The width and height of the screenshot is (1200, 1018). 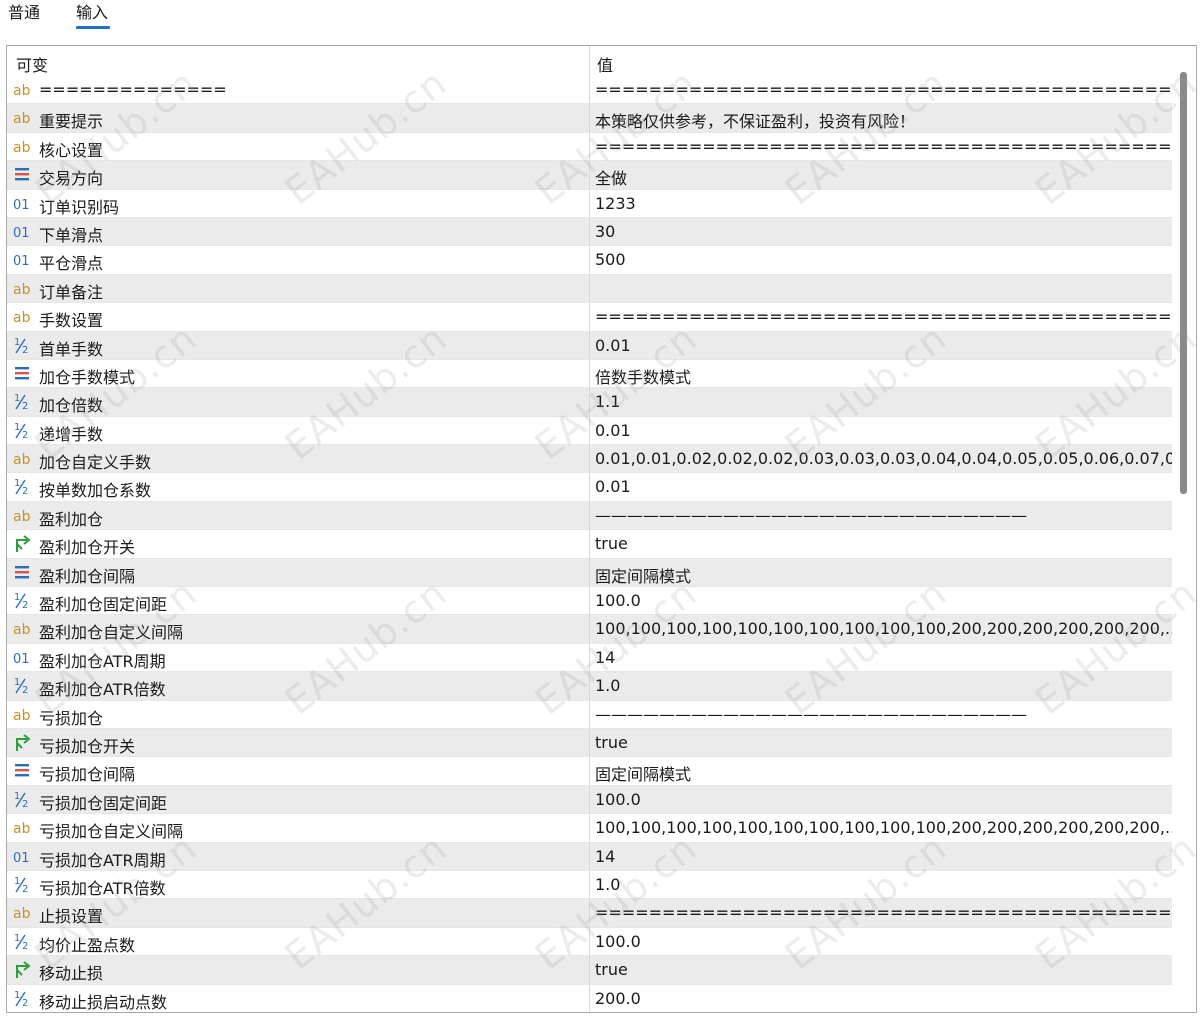 I want to click on table-row: 1 2 加仓倍数 1.1, so click(x=590, y=402).